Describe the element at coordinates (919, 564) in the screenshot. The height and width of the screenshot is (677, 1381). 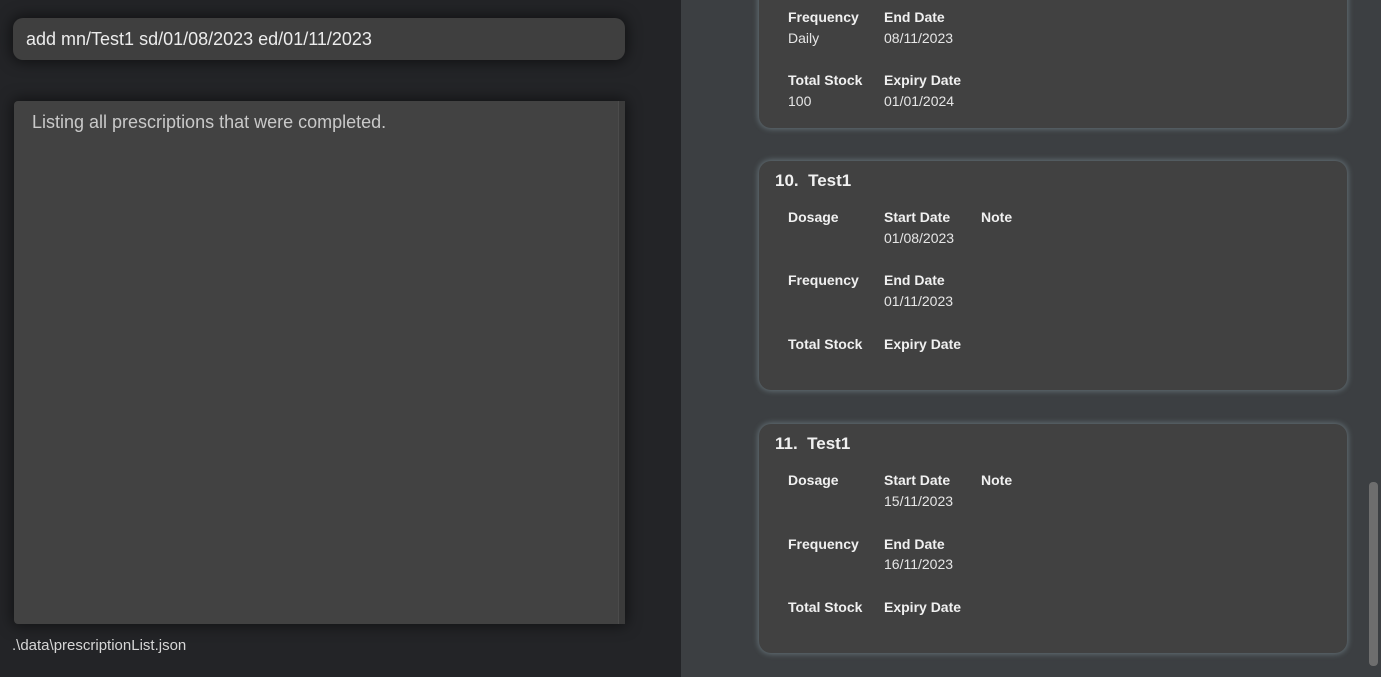
I see `end-date-value: 16/11/2023` at that location.